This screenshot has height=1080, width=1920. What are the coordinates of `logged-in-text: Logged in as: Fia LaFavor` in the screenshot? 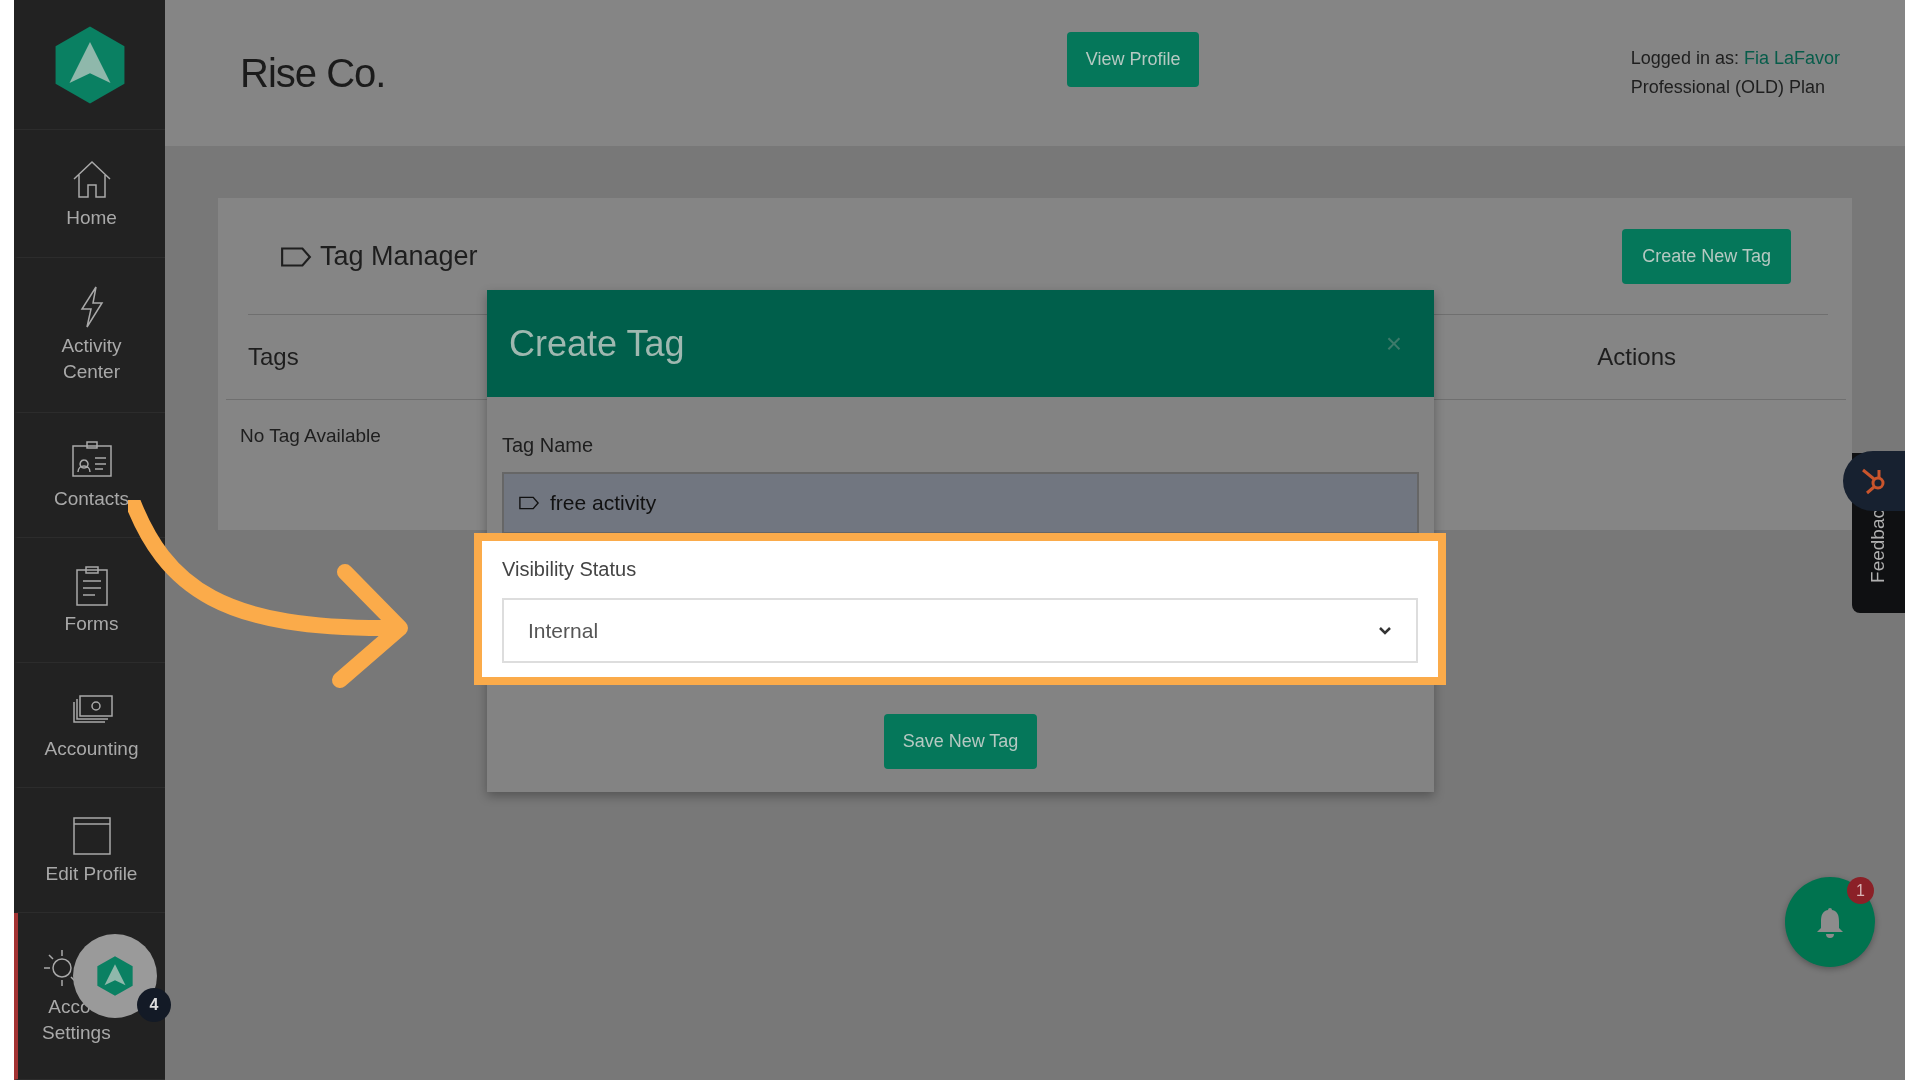 It's located at (1735, 58).